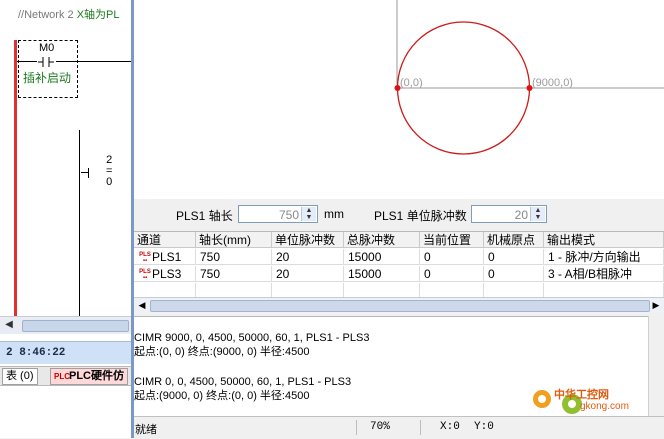  What do you see at coordinates (380, 427) in the screenshot?
I see `status-zoom: 70%` at bounding box center [380, 427].